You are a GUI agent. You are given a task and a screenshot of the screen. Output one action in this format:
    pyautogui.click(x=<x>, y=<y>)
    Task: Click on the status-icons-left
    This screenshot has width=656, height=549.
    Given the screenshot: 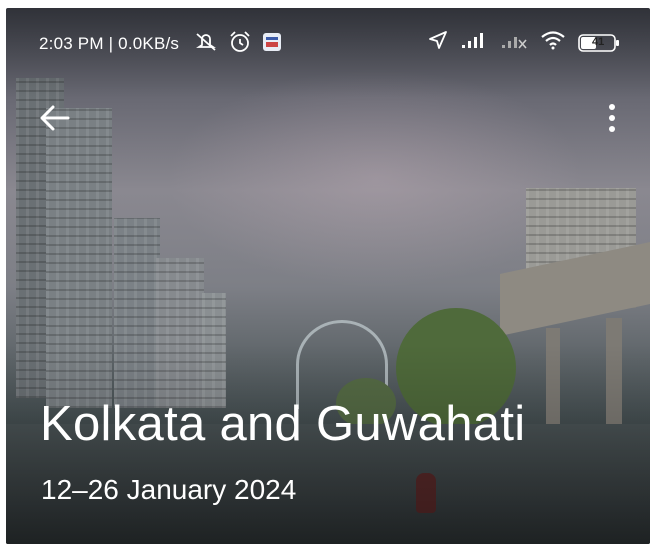 What is the action you would take?
    pyautogui.click(x=238, y=44)
    